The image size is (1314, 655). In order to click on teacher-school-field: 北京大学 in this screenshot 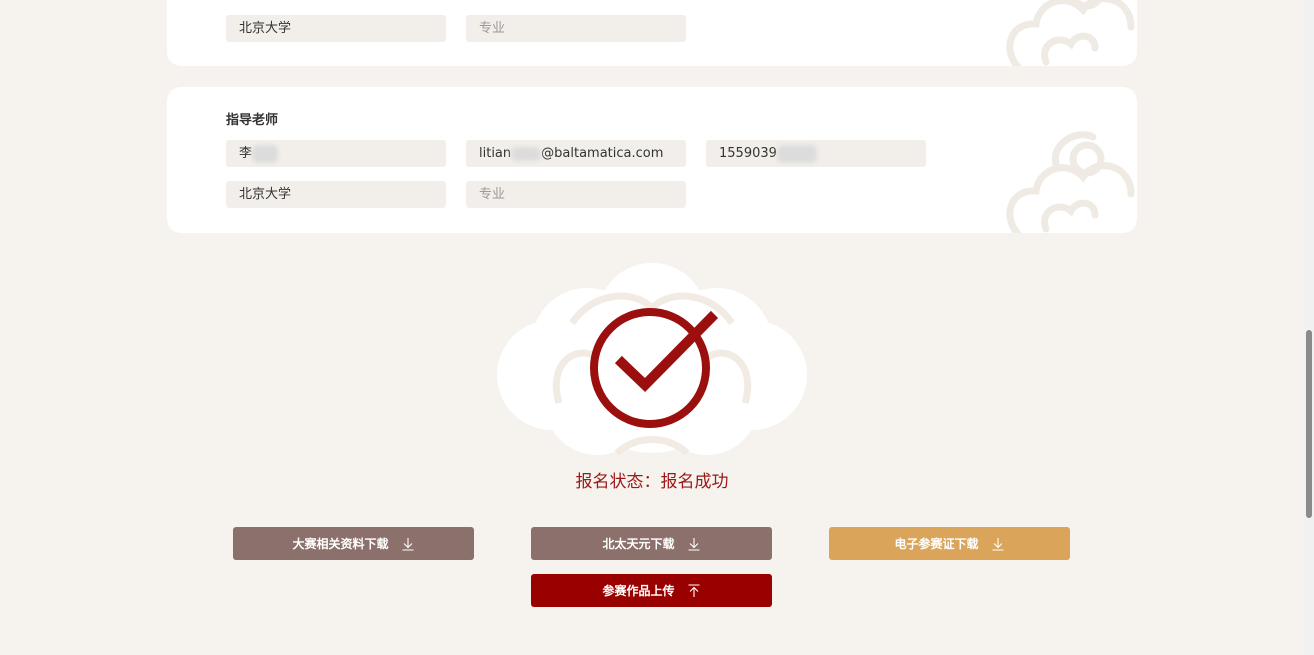, I will do `click(336, 194)`.